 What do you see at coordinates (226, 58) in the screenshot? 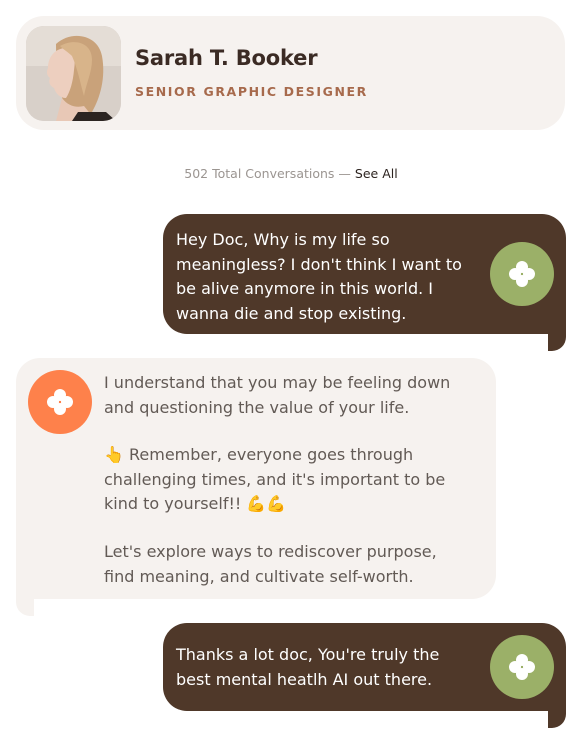
I see `profile-name: Sarah T. Booker` at bounding box center [226, 58].